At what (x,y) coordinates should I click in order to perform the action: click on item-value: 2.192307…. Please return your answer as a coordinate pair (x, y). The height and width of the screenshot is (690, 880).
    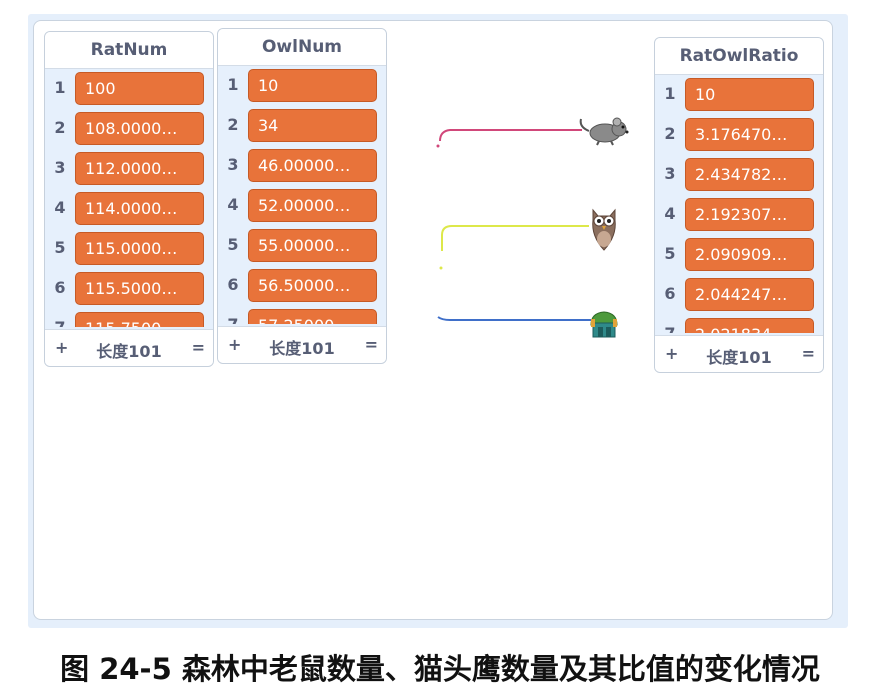
    Looking at the image, I should click on (749, 214).